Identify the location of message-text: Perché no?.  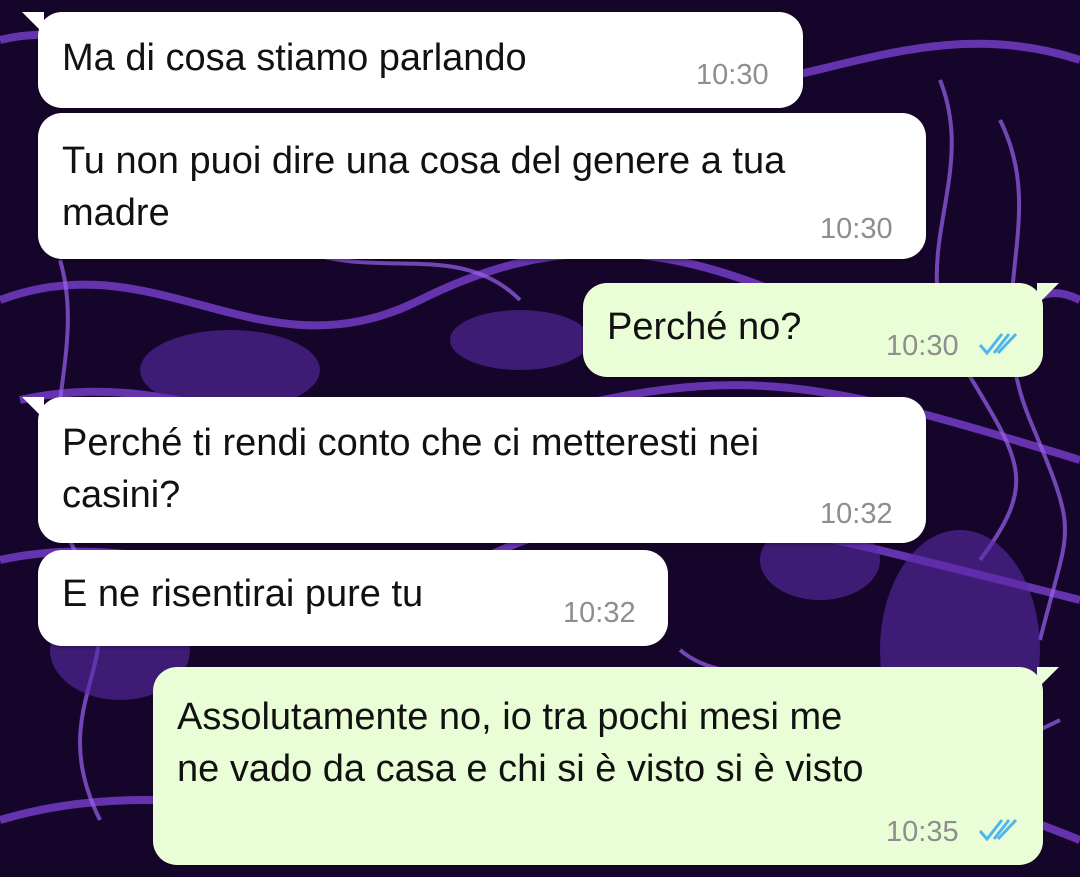
(704, 327).